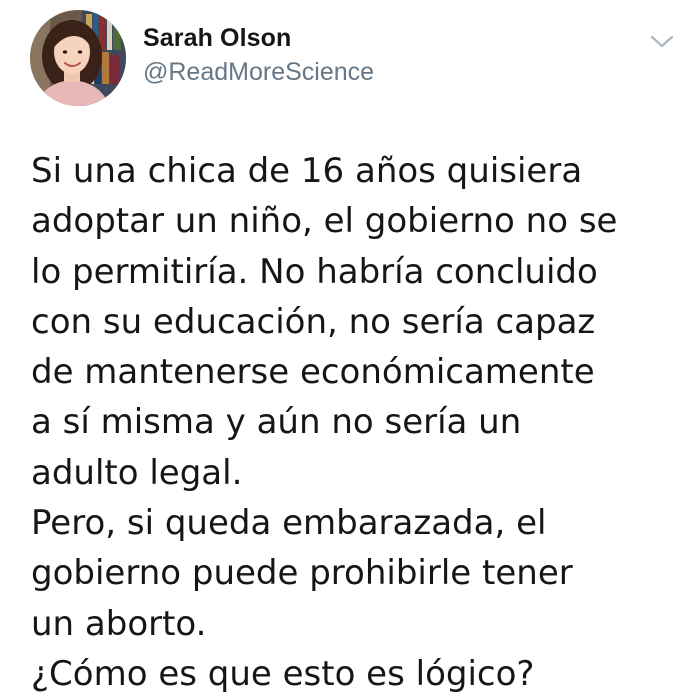 This screenshot has height=700, width=700. I want to click on tweet-text-line: con su educación, no sería capaz, so click(313, 321).